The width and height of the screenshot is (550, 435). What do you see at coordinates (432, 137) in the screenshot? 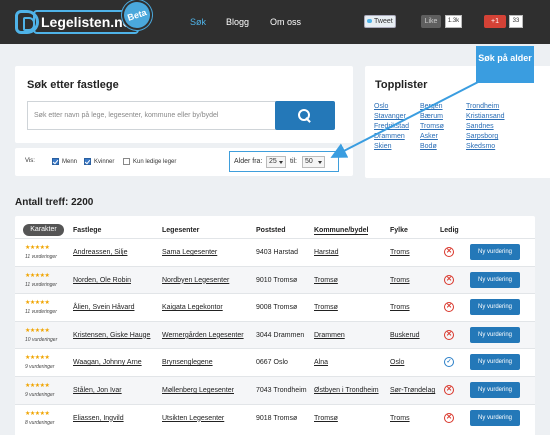
I see `toplist-link: Asker` at bounding box center [432, 137].